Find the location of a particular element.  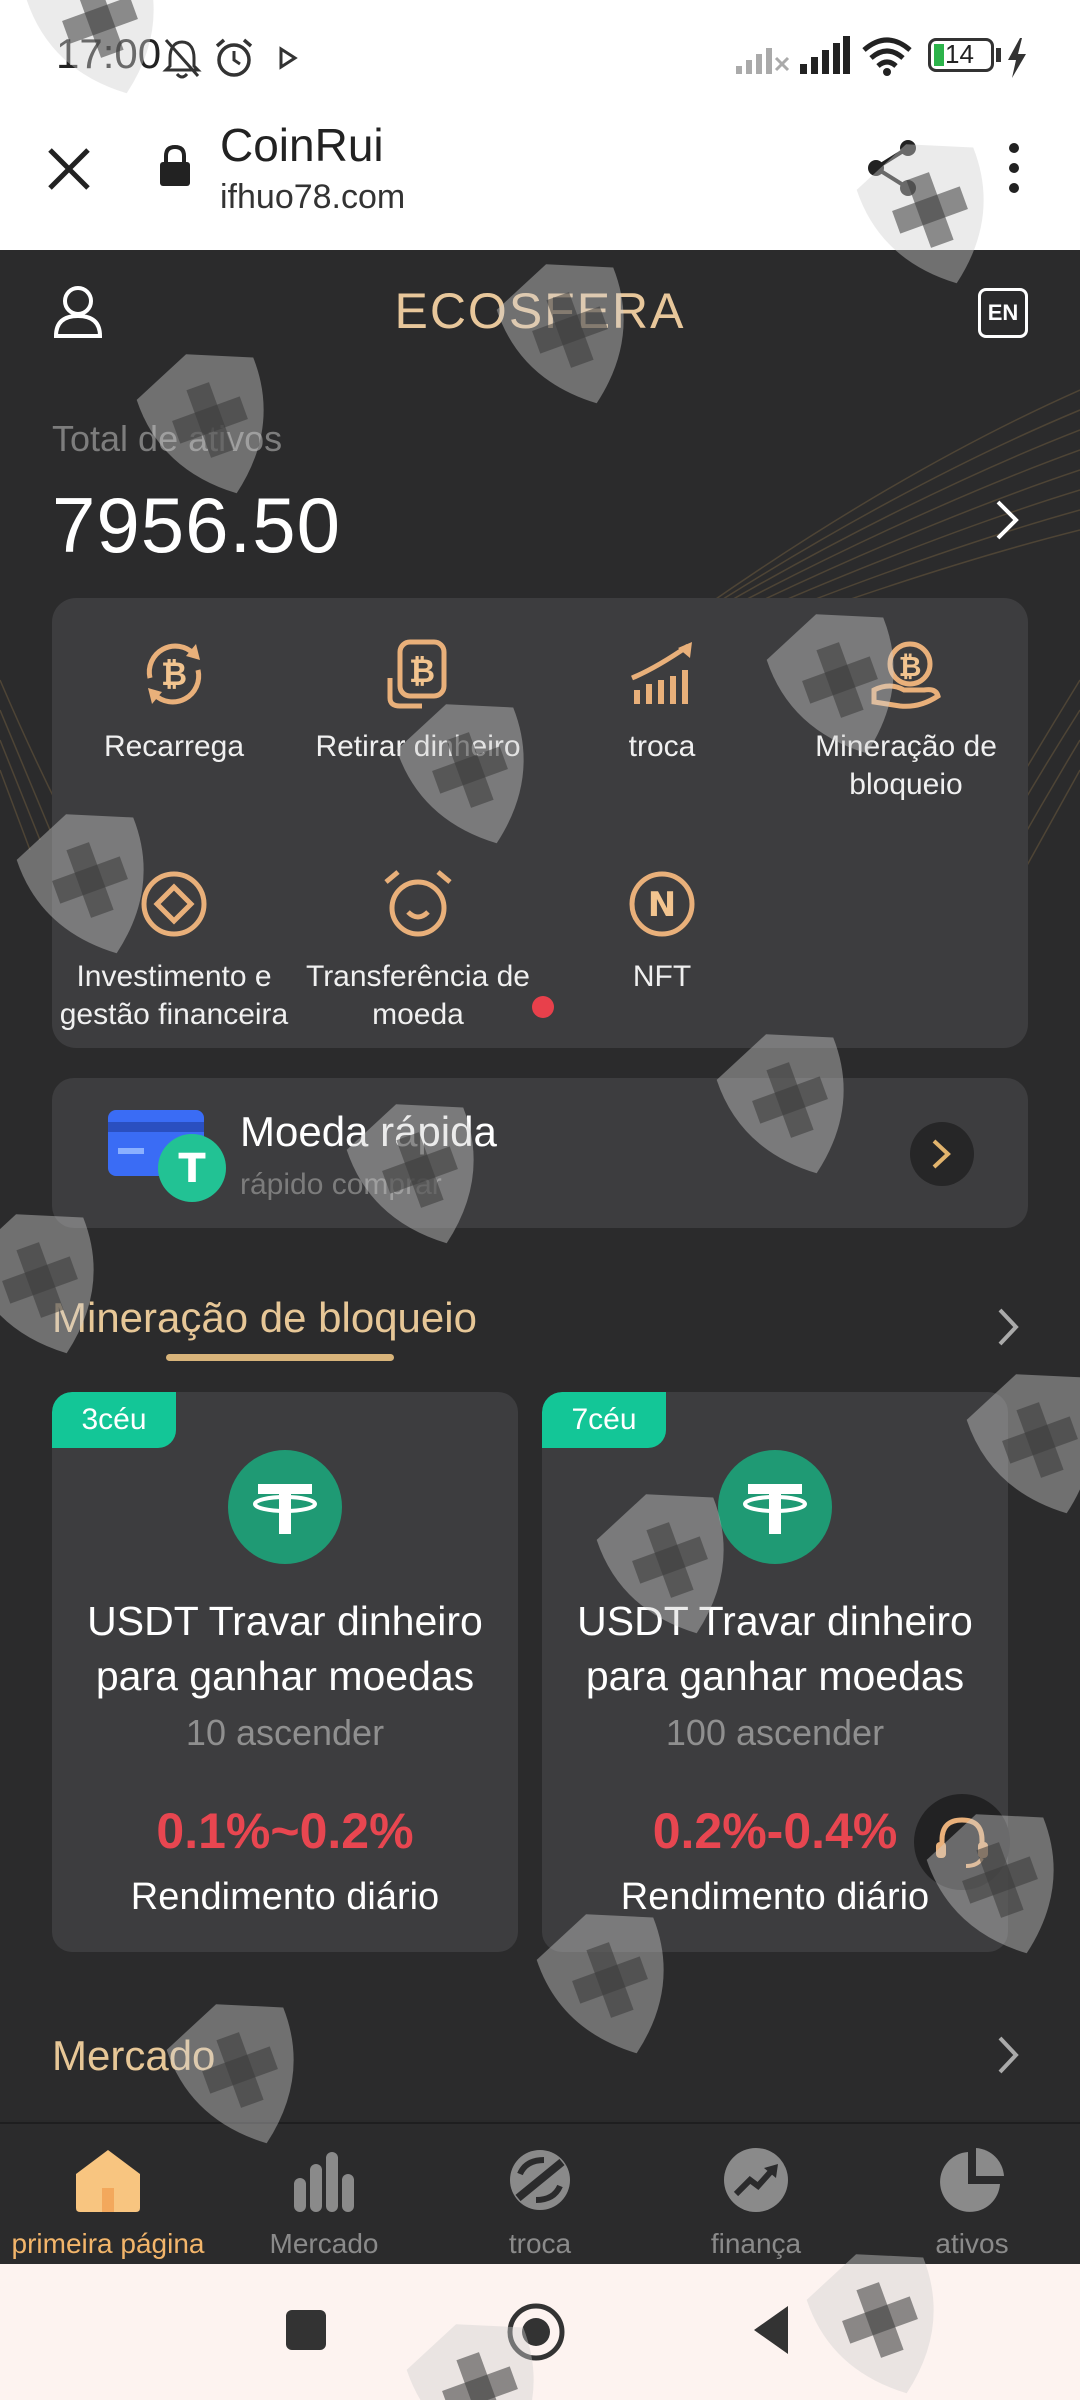

exchange-icon is located at coordinates (540, 2180).